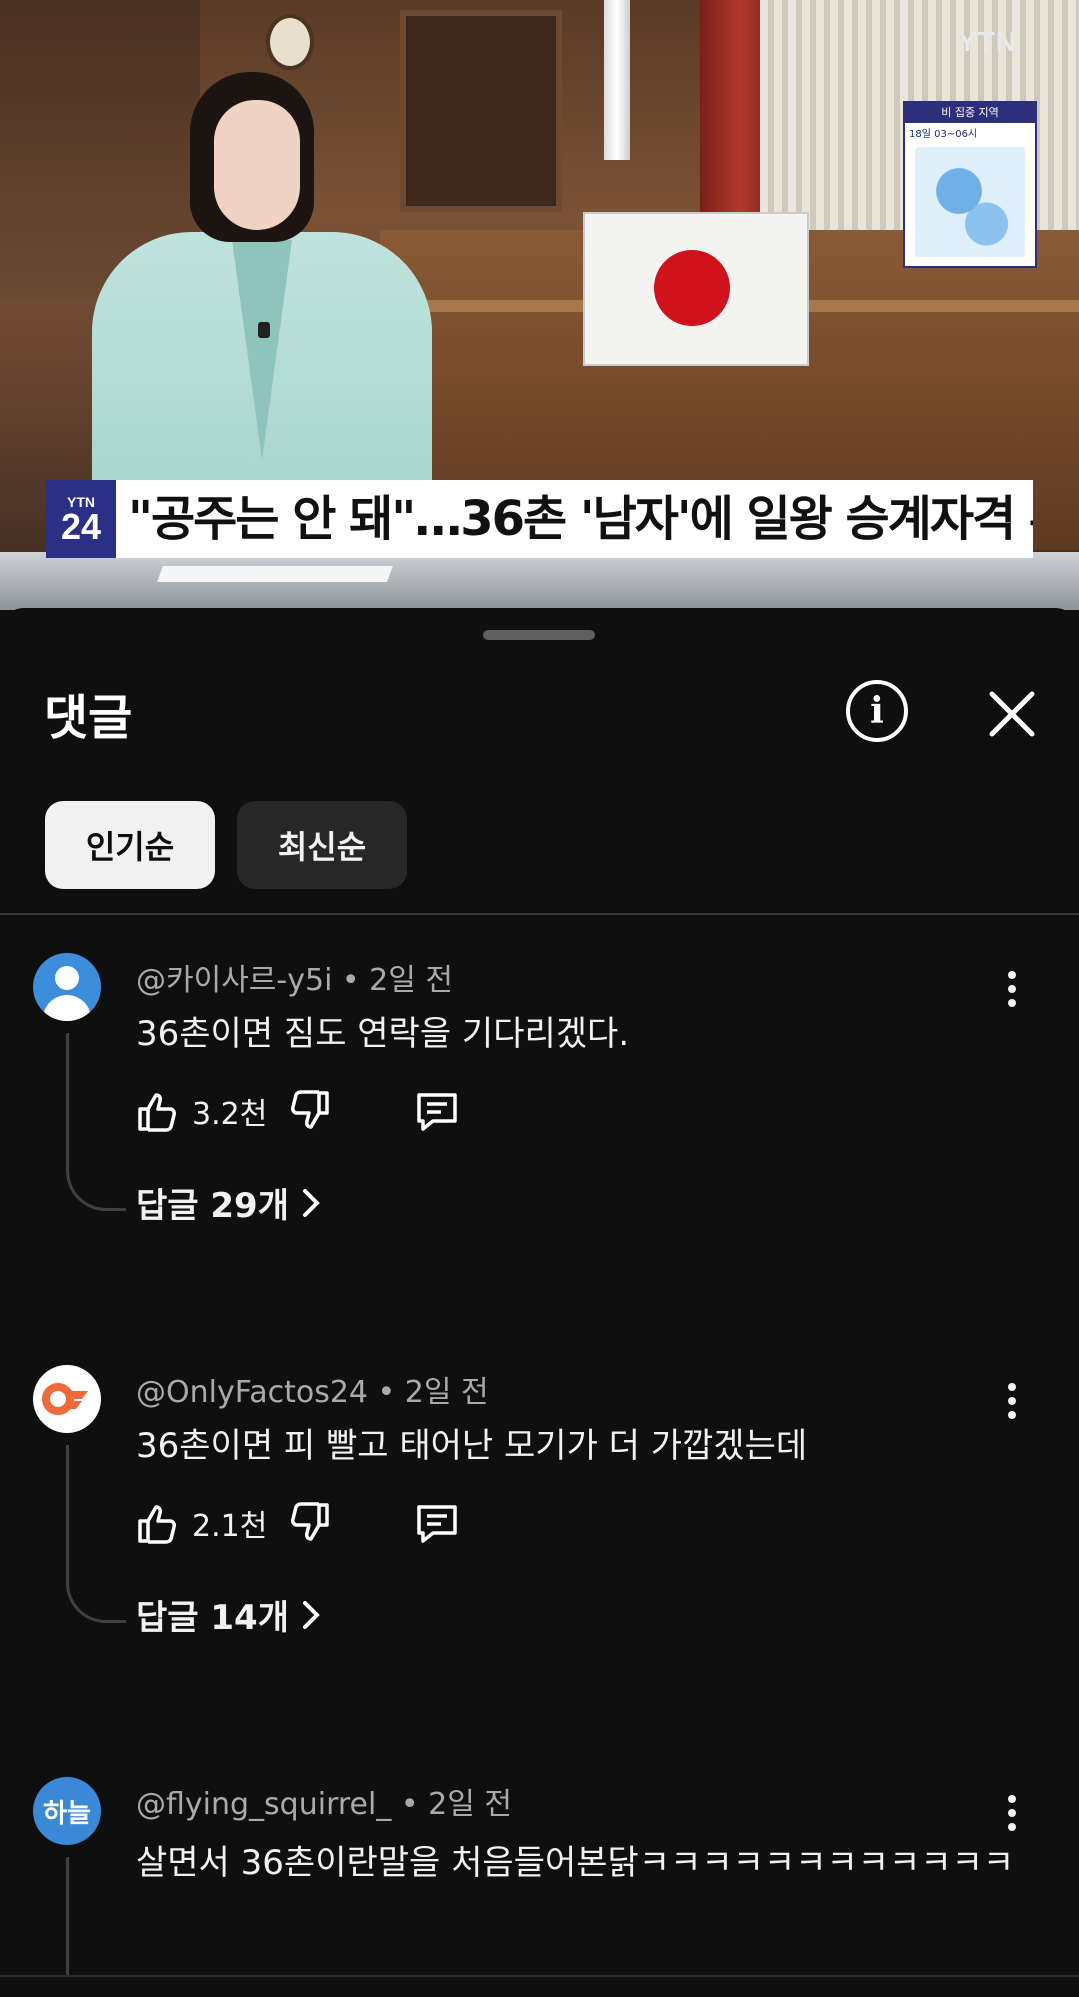 The width and height of the screenshot is (1079, 1997). What do you see at coordinates (970, 113) in the screenshot?
I see `weather-title: 비 집중 지역` at bounding box center [970, 113].